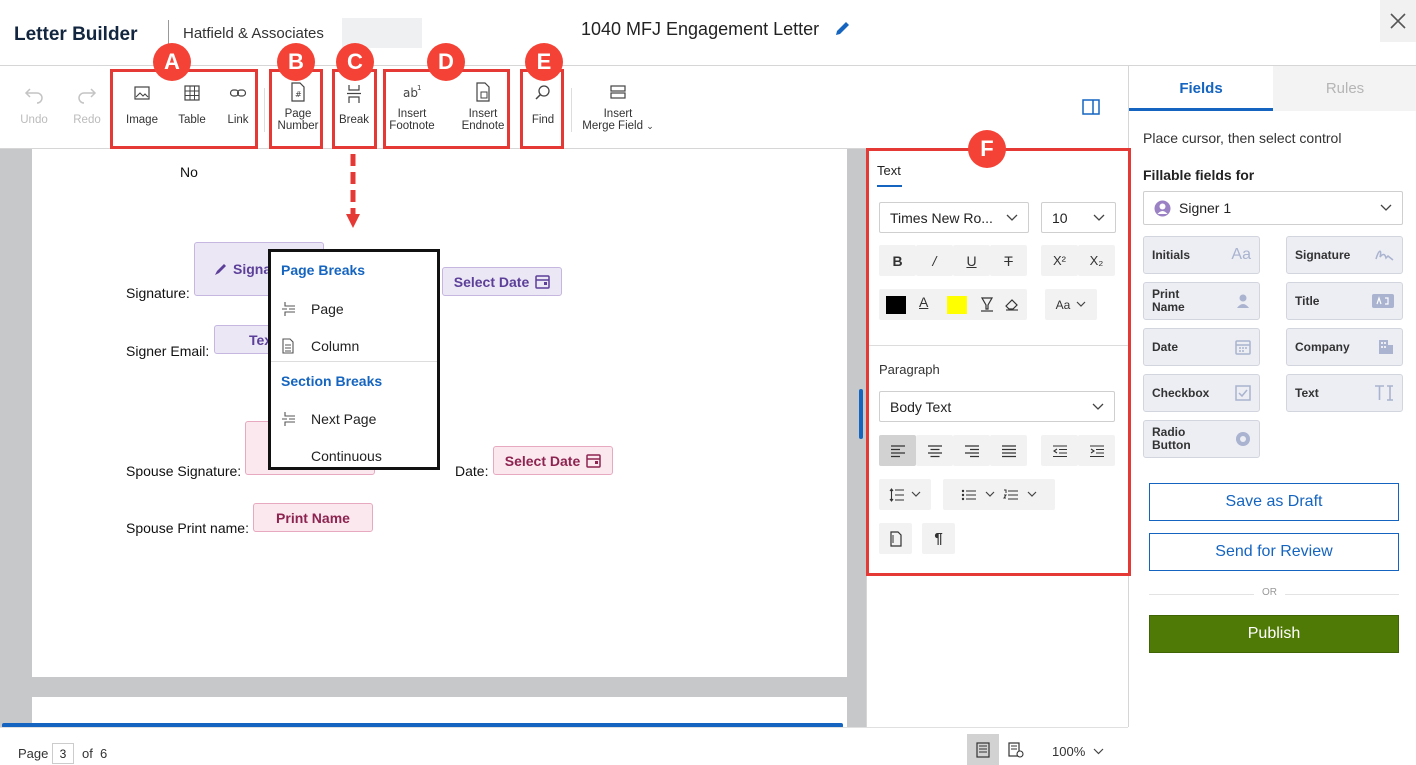 The image size is (1416, 765). I want to click on doc-text-no: No, so click(189, 172).